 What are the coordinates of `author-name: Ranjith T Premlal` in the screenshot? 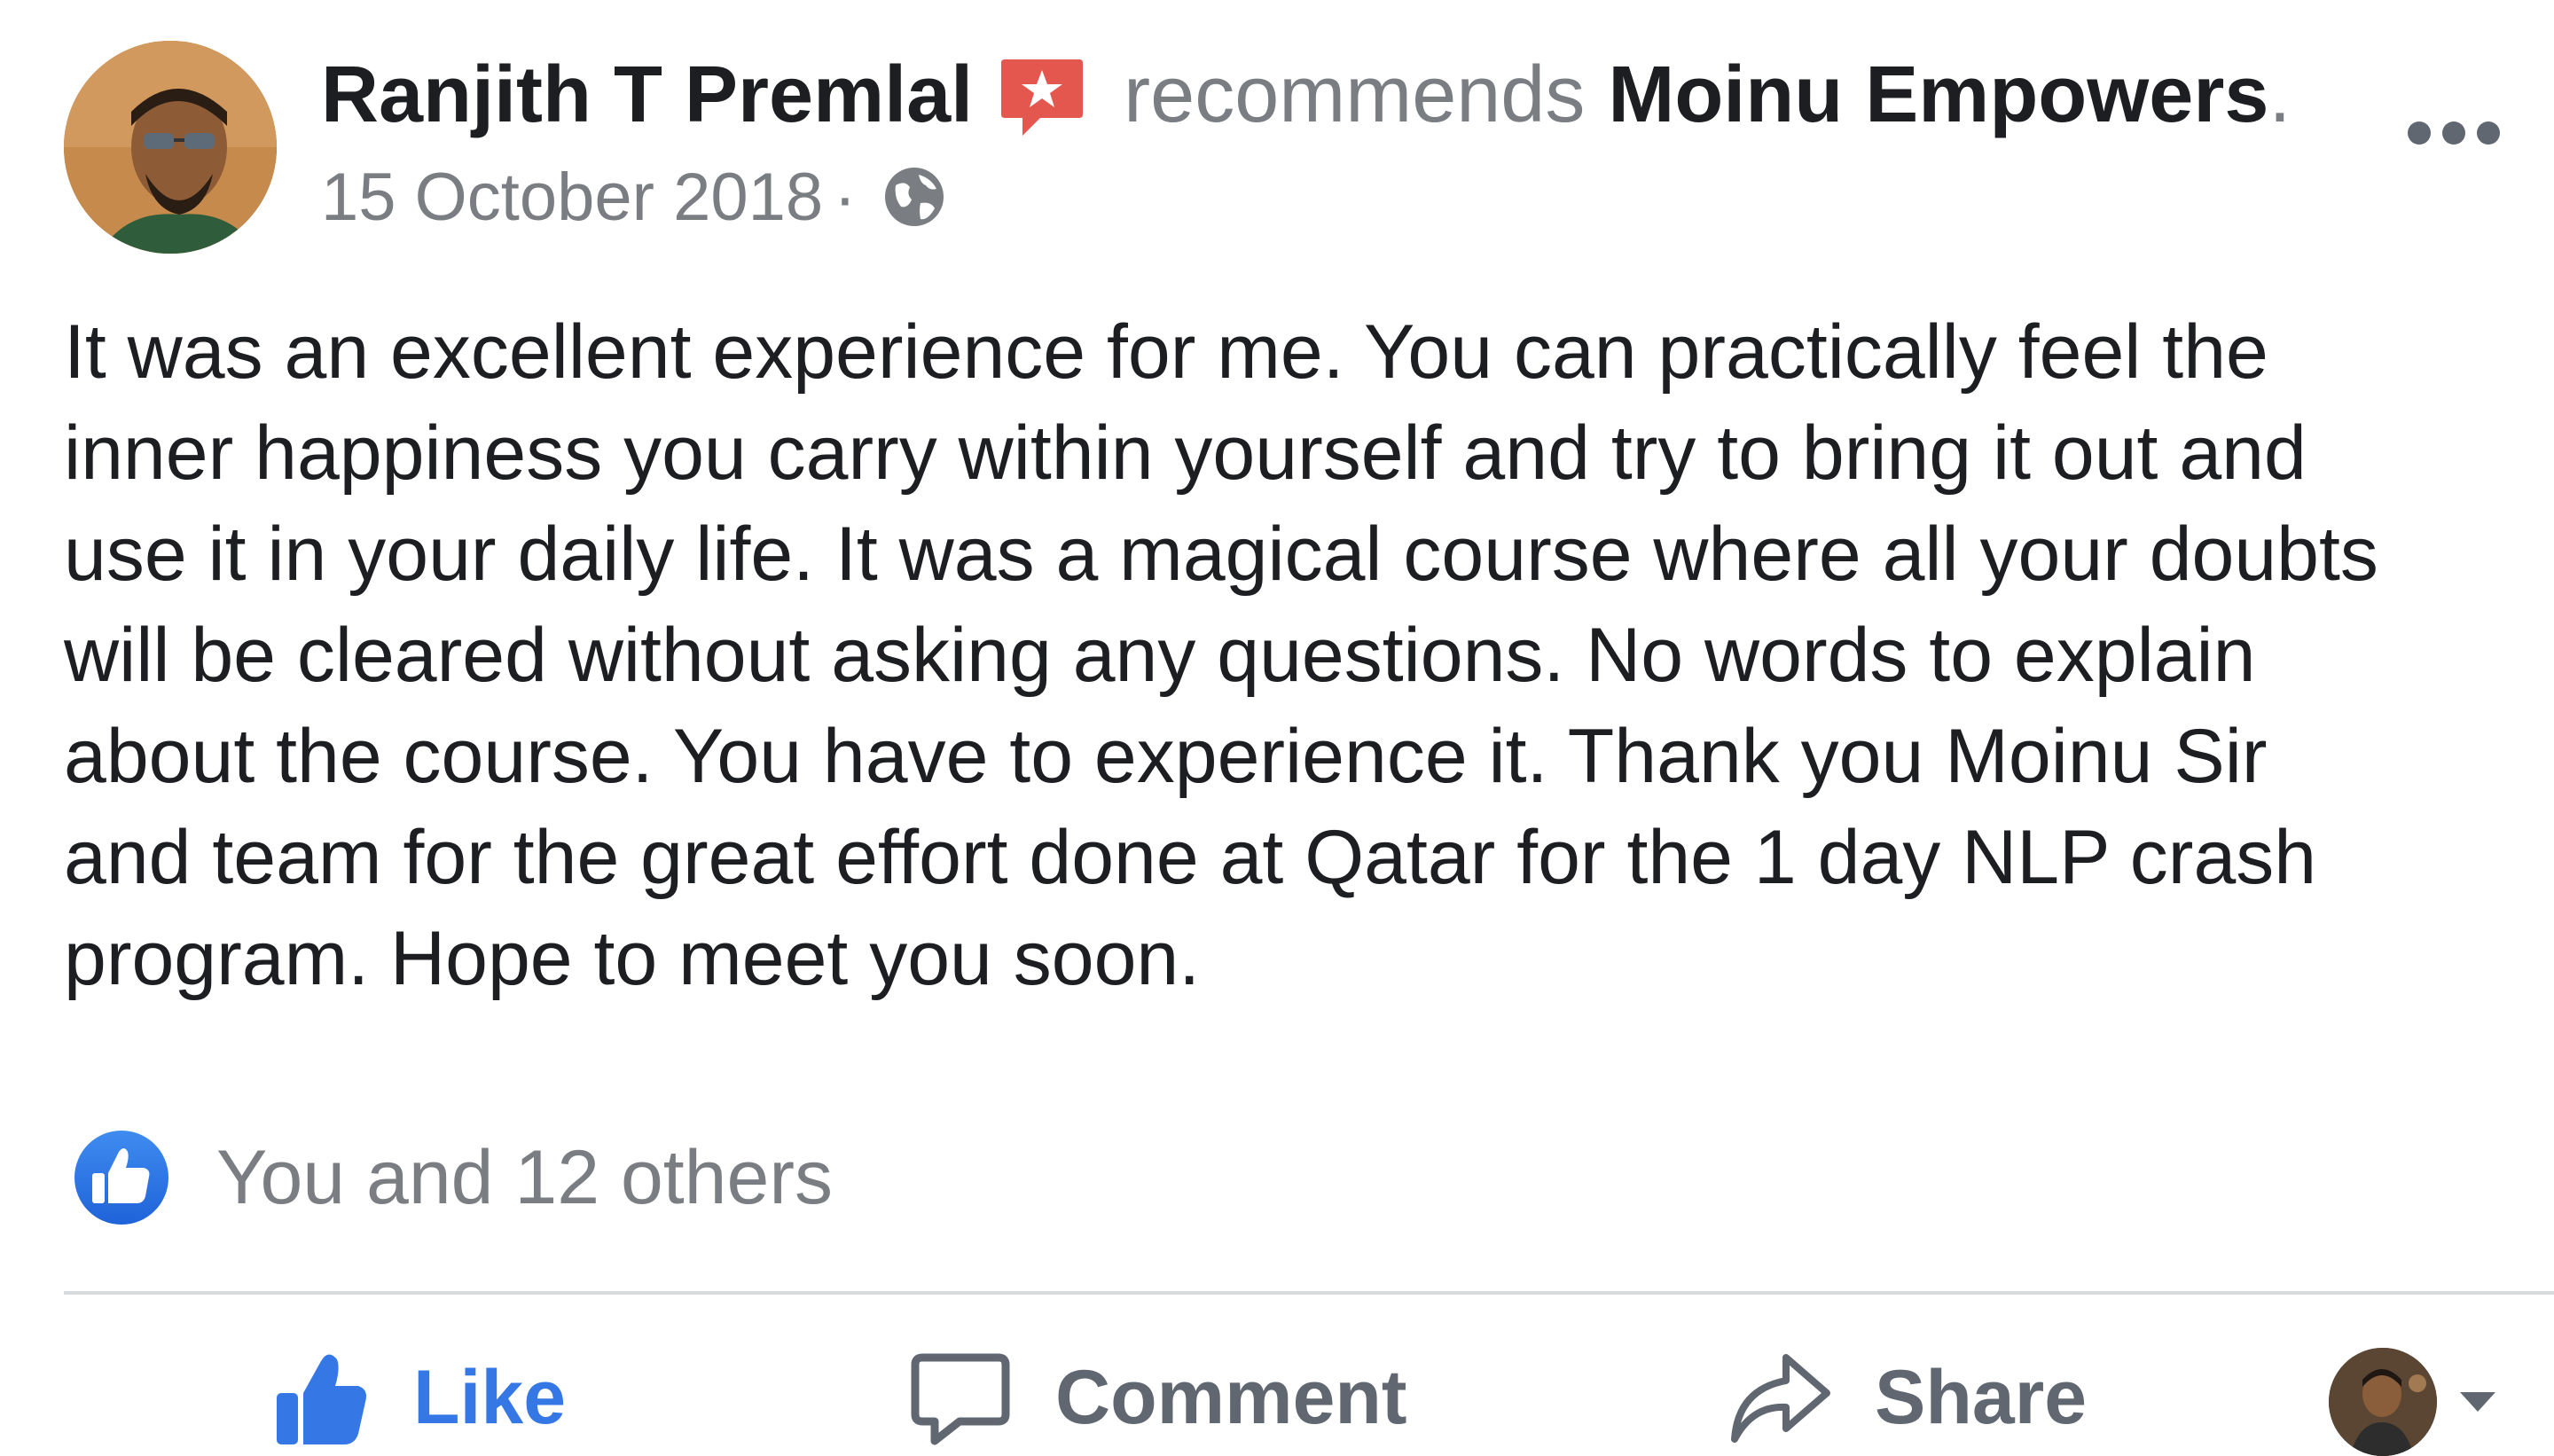 It's located at (647, 95).